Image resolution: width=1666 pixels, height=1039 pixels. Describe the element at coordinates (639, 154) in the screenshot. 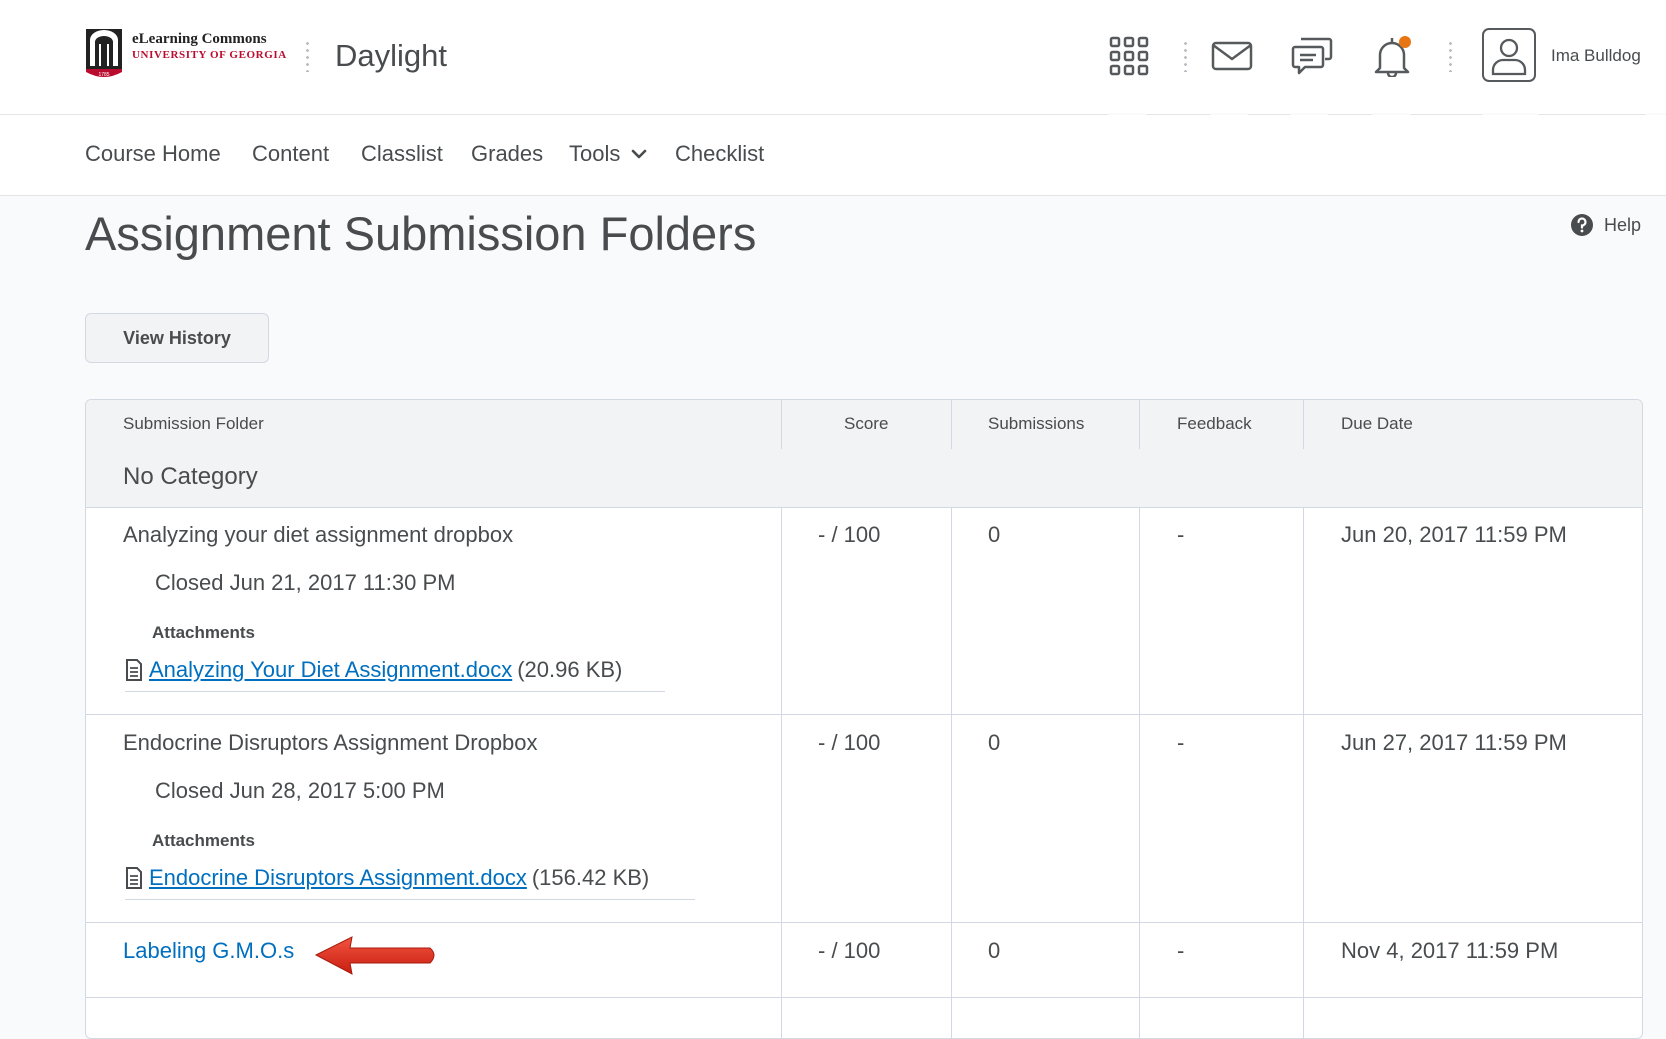

I see `chevron-down-icon` at that location.